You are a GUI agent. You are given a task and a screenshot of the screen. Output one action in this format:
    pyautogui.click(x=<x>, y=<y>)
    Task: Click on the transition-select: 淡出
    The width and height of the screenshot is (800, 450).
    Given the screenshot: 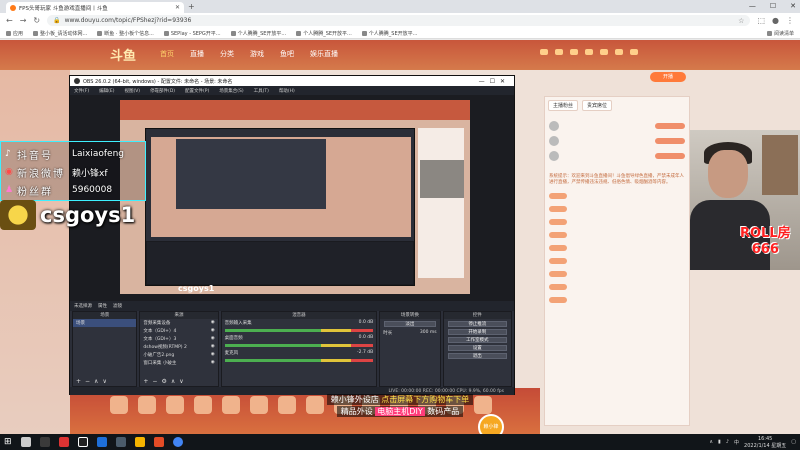 What is the action you would take?
    pyautogui.click(x=410, y=324)
    